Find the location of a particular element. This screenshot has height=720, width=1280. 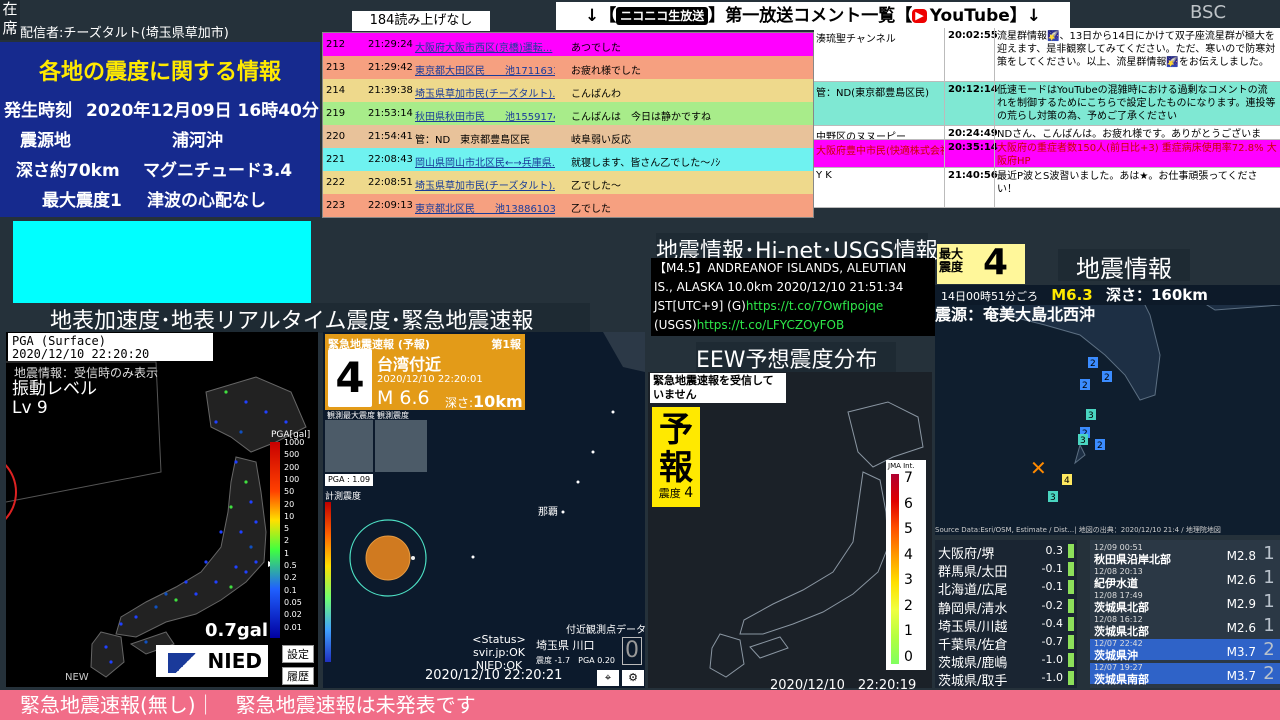

history-row: 12/09 00:51 秋田県沿岸北部 M2.8 1 is located at coordinates (1185, 554).